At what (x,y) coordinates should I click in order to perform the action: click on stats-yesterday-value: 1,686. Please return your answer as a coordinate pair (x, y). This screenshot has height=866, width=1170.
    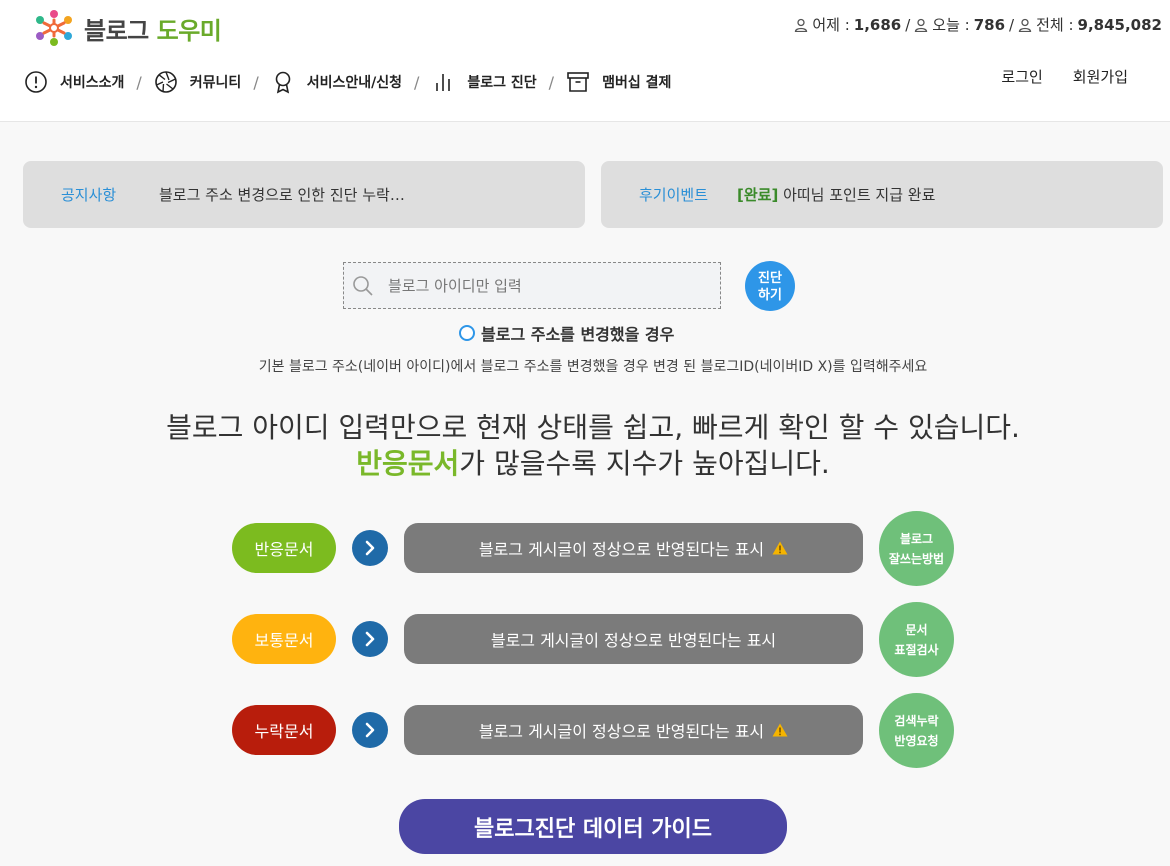
    Looking at the image, I should click on (877, 24).